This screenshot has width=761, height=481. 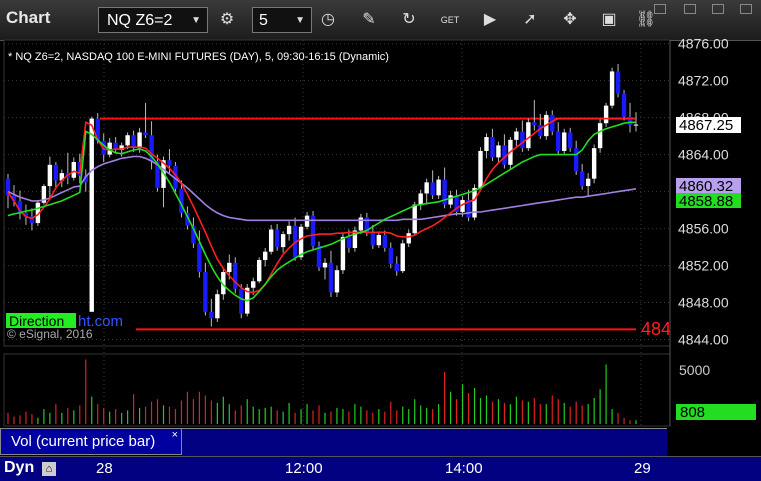 I want to click on time-axis-bar: Dyn ⌂ 28 12:00 14:00 29, so click(x=380, y=468).